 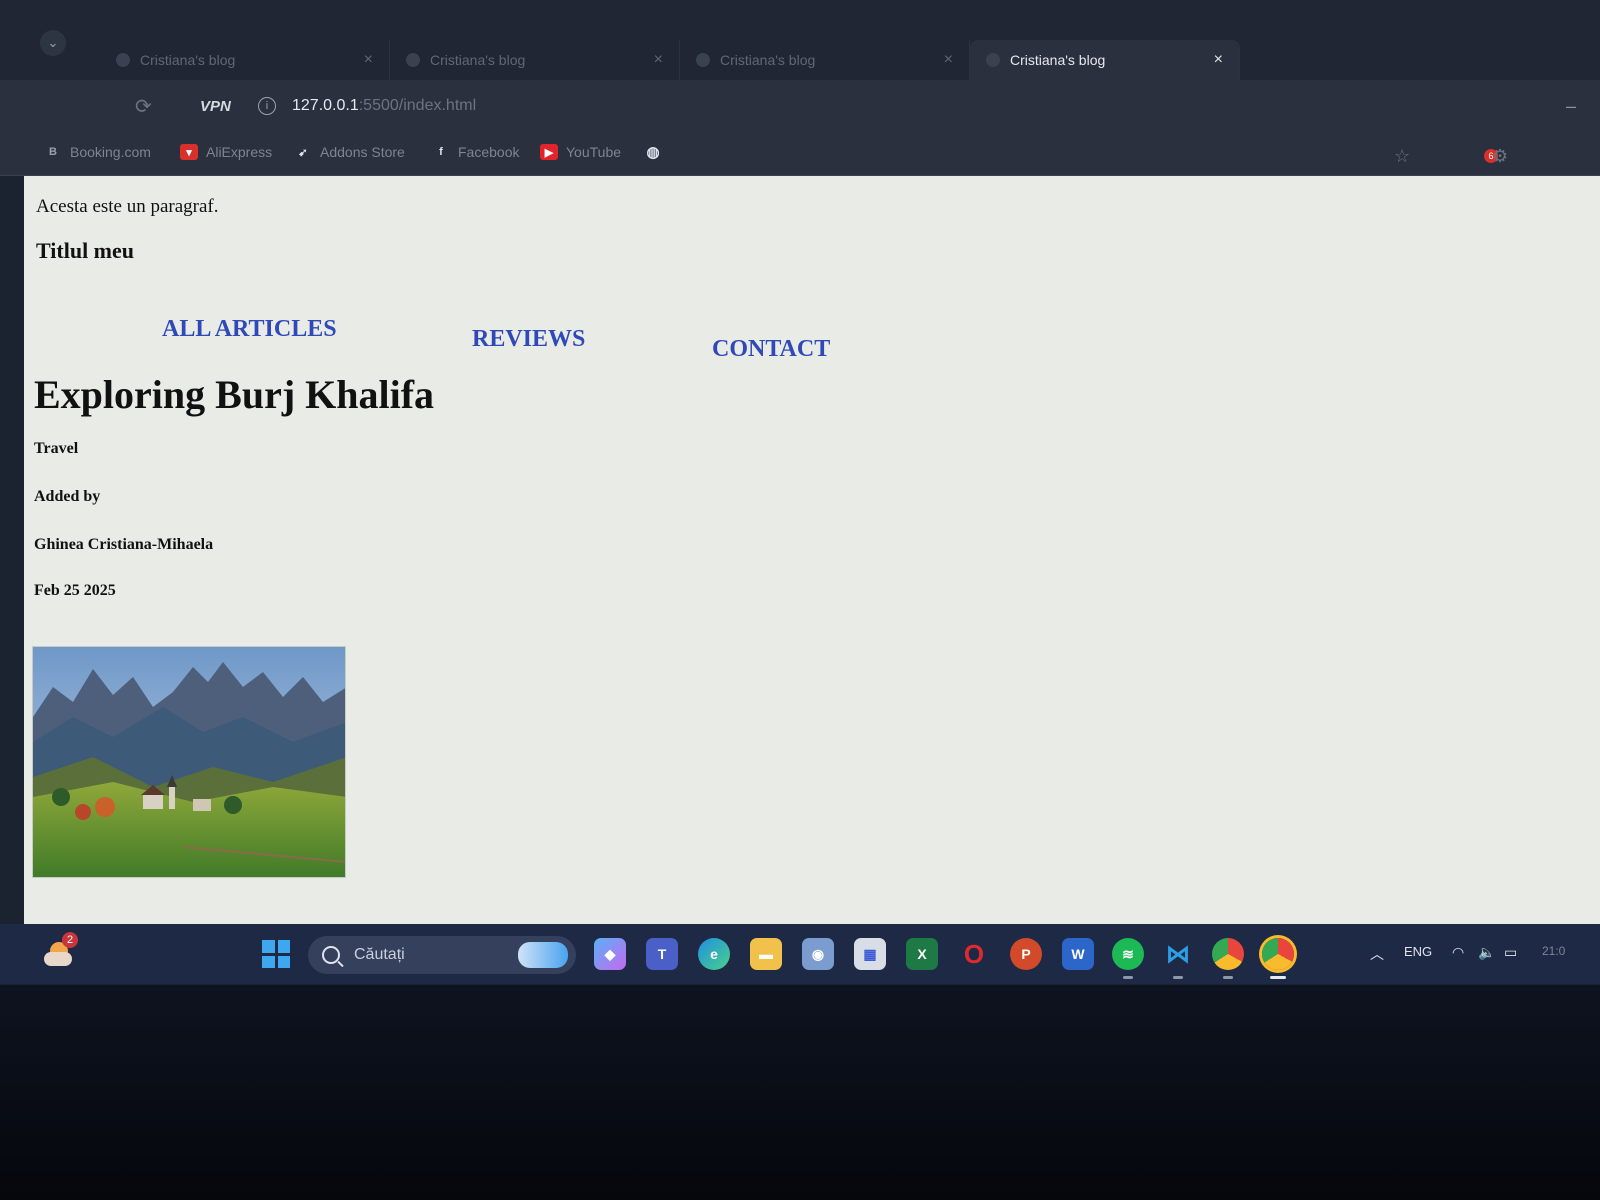 I want to click on bookmark-label: AliExpress, so click(x=239, y=152).